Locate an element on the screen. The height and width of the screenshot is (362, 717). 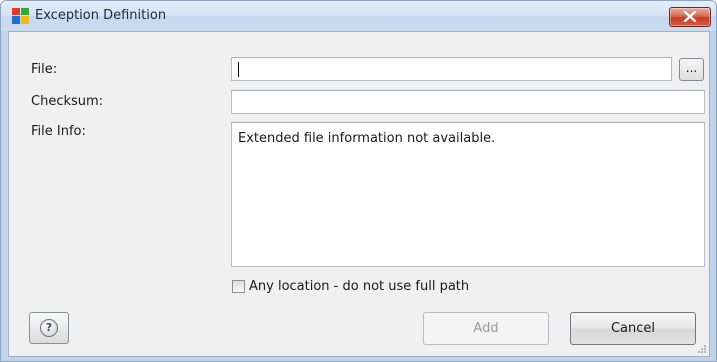
close-icon is located at coordinates (690, 16).